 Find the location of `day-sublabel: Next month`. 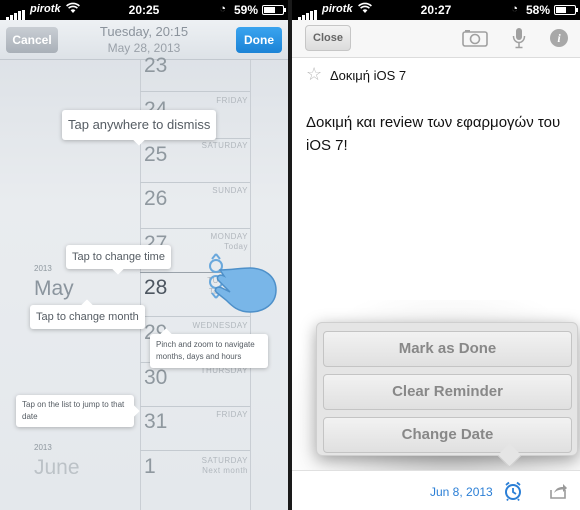

day-sublabel: Next month is located at coordinates (225, 470).